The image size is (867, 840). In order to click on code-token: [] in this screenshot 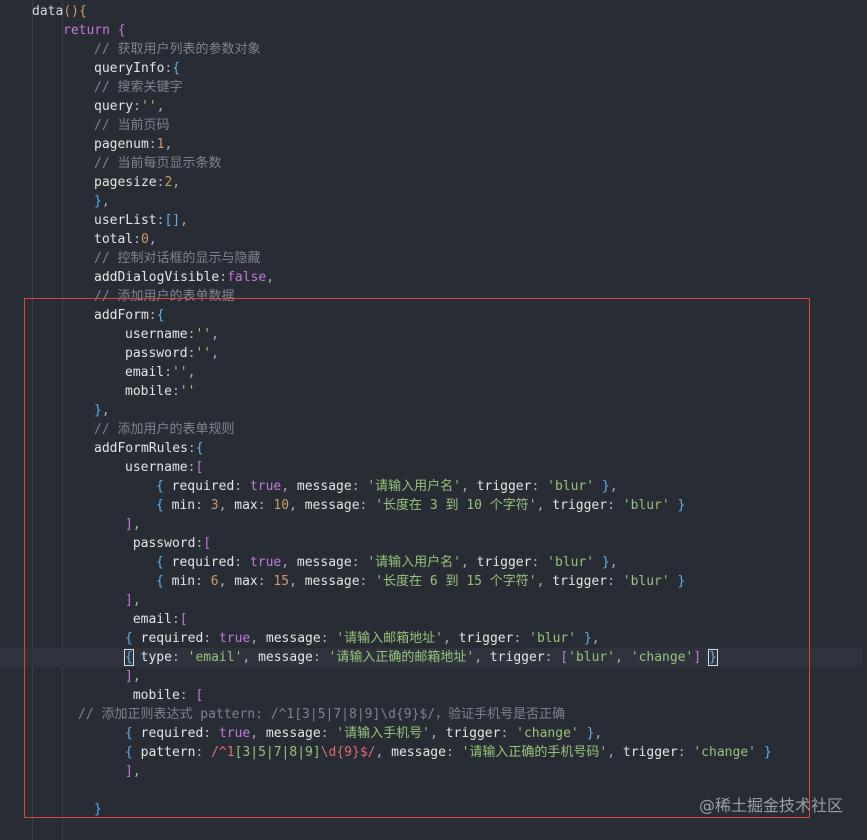, I will do `click(172, 220)`.